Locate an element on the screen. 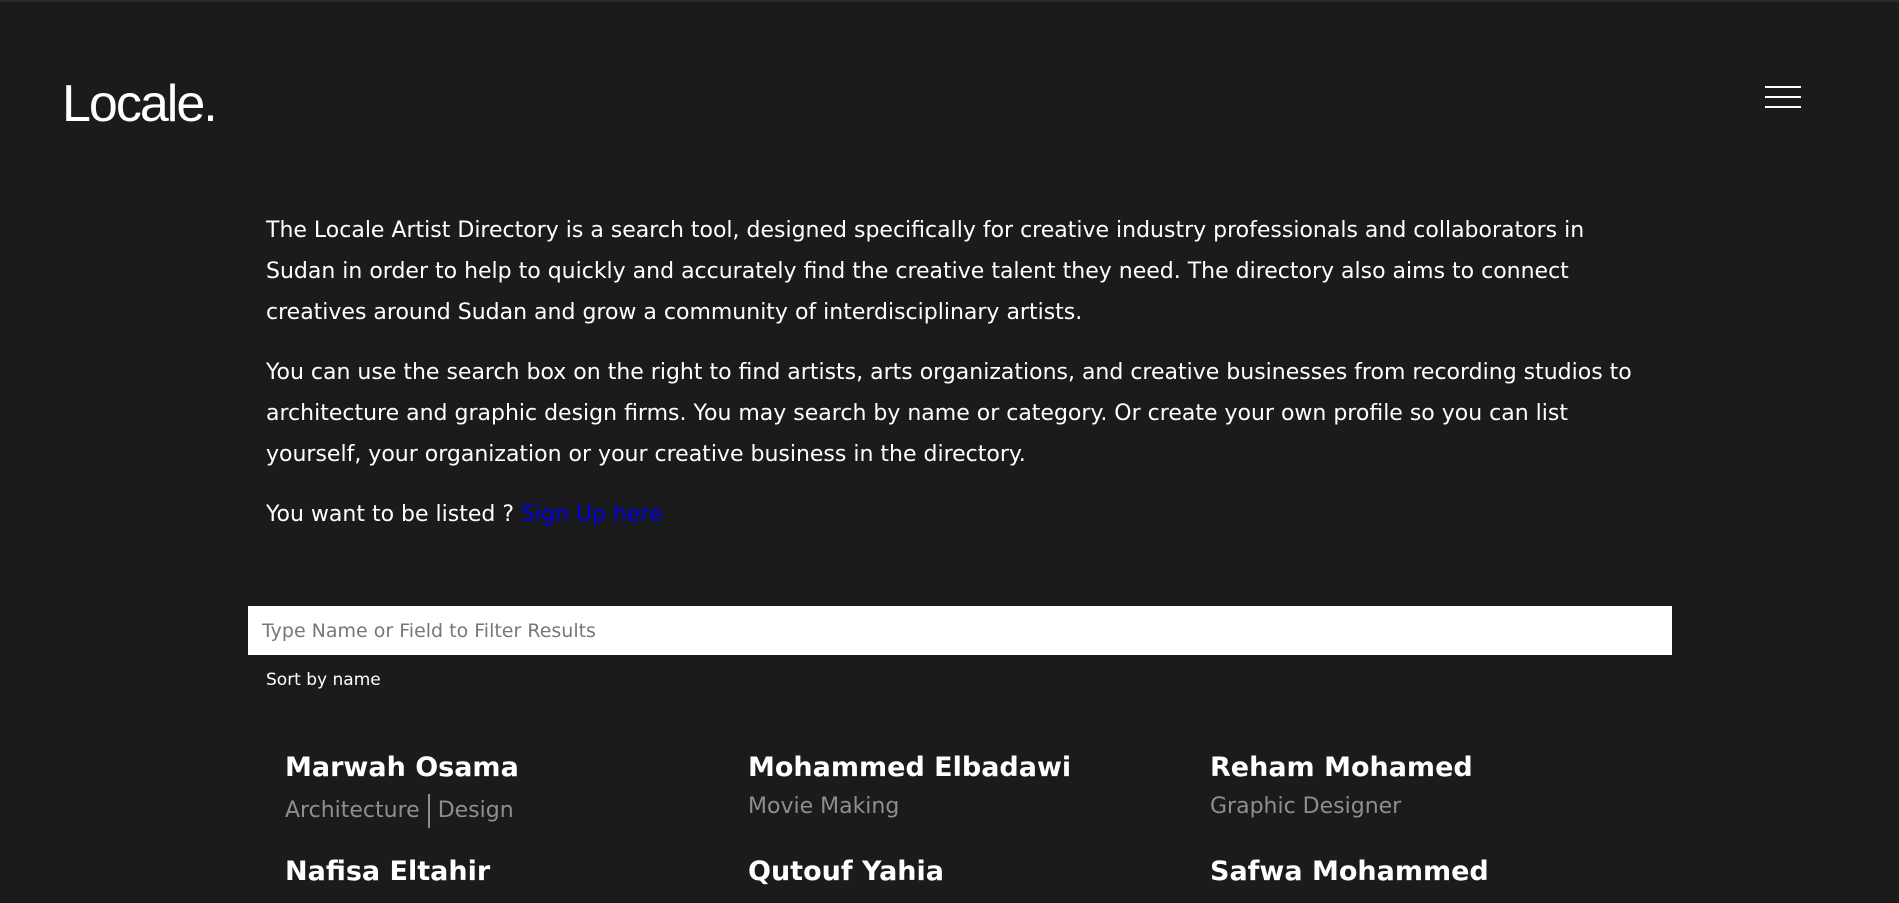  artist-card: Marwah Osama Architecture Design is located at coordinates (505, 790).